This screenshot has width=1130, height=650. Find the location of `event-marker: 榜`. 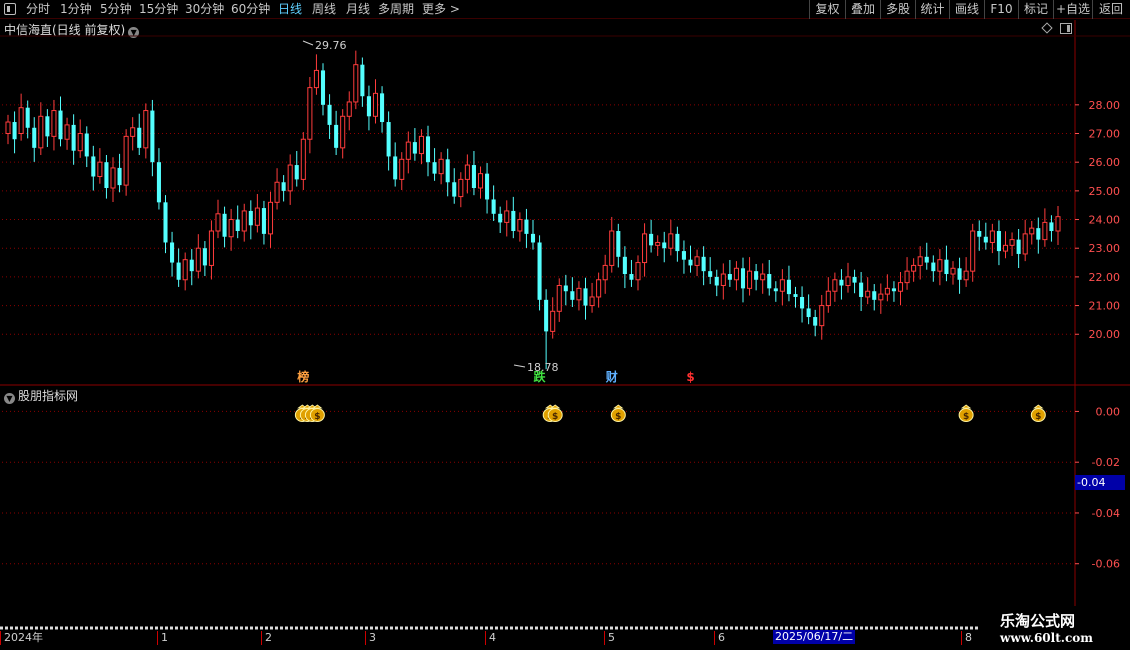

event-marker: 榜 is located at coordinates (303, 376).